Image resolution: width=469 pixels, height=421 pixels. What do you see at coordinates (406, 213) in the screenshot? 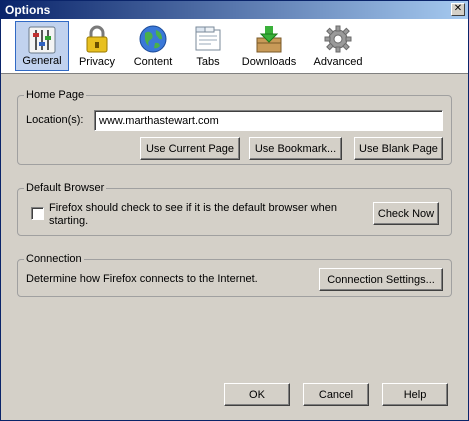
I see `check-now-button: Check Now` at bounding box center [406, 213].